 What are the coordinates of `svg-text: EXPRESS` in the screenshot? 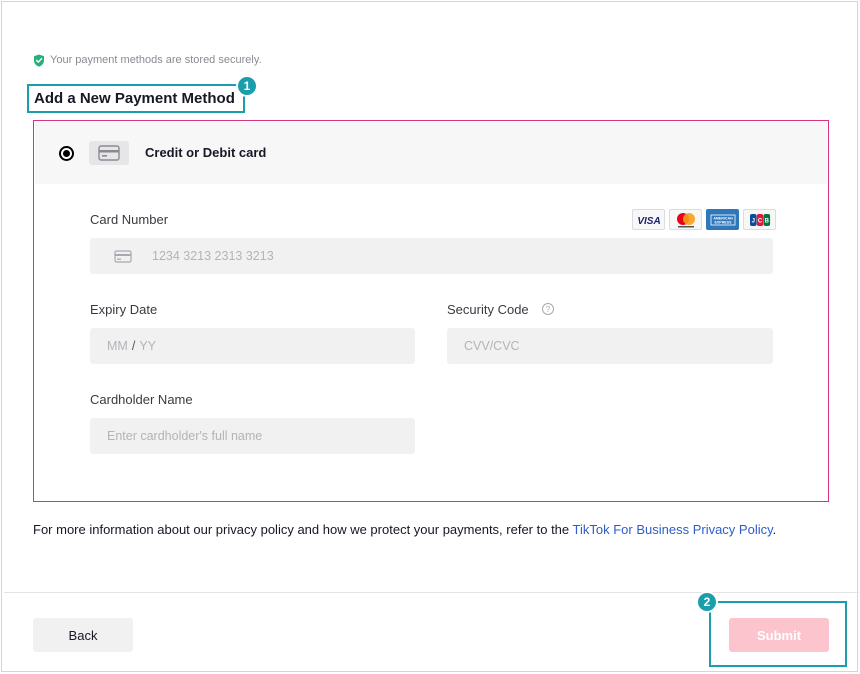 It's located at (723, 222).